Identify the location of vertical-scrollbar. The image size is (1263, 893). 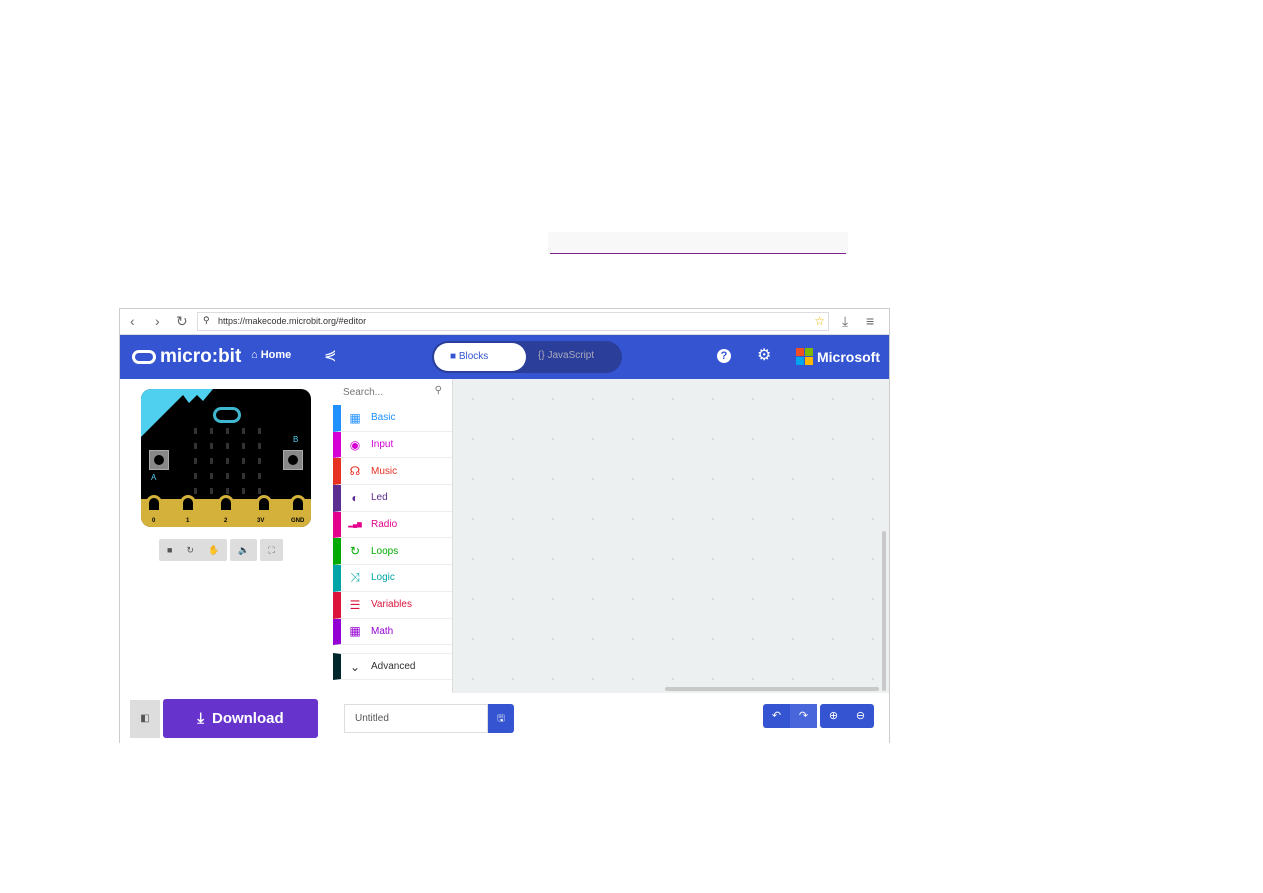
(884, 611).